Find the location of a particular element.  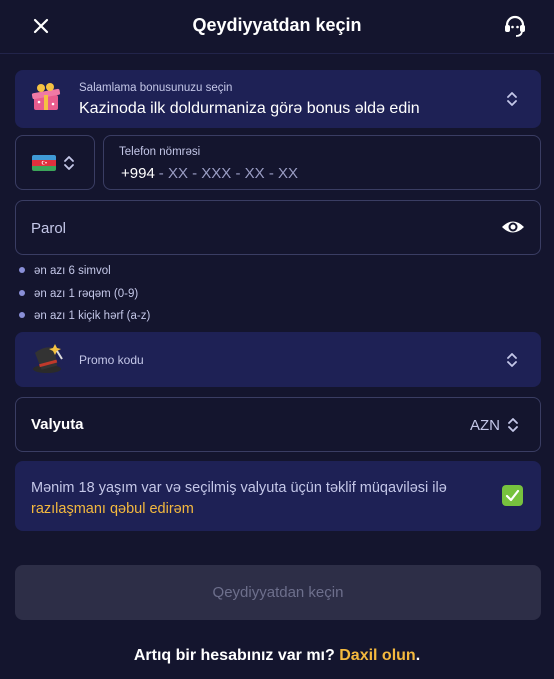

phone-value: +994- XX - XXX - XX - XX is located at coordinates (209, 173).